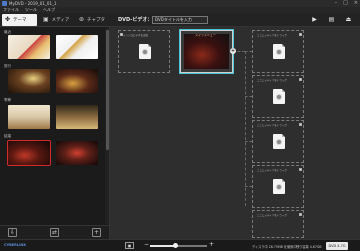  Describe the element at coordinates (96, 20) in the screenshot. I see `tab-chapter-label: チャプタ` at that location.